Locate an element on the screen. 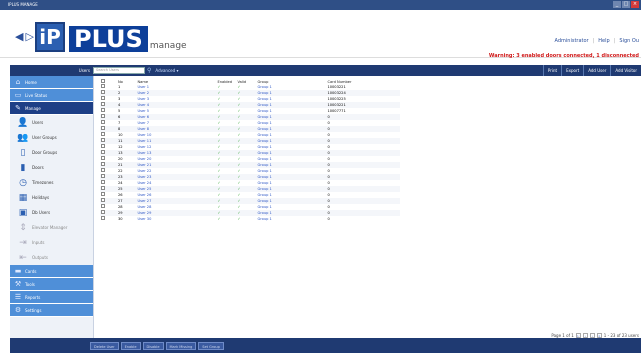 The image size is (641, 353). left-gutter is located at coordinates (5, 205).